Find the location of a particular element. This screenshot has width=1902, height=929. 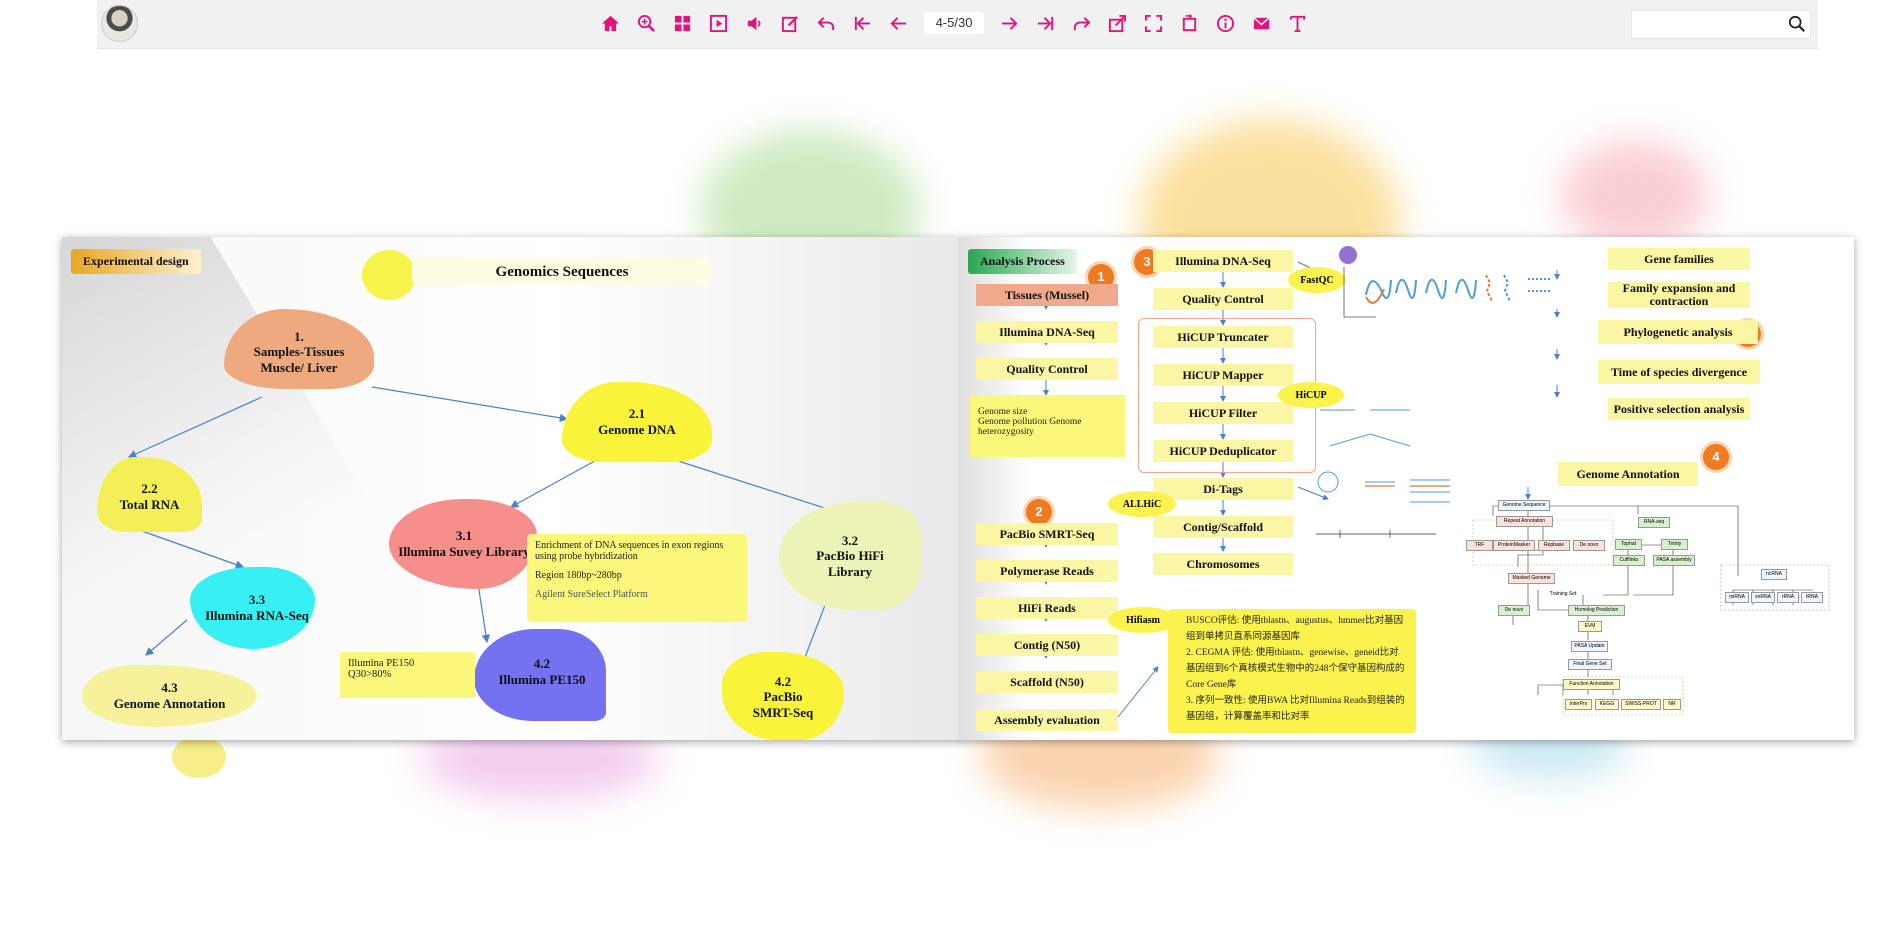

mini-node: Repbase is located at coordinates (1554, 545).